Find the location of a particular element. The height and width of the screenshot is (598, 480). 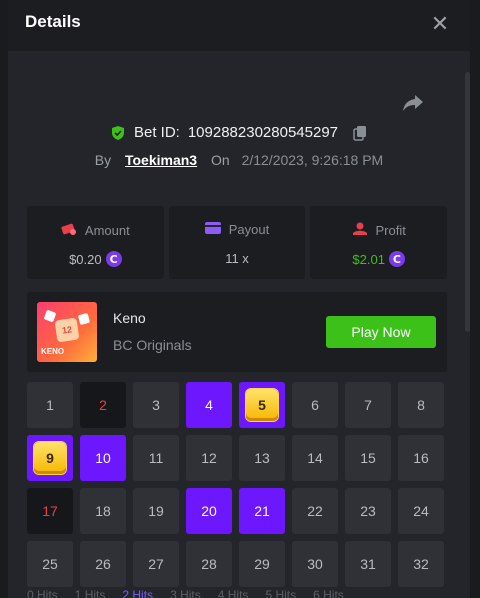

keno-cell: 2 is located at coordinates (103, 405).